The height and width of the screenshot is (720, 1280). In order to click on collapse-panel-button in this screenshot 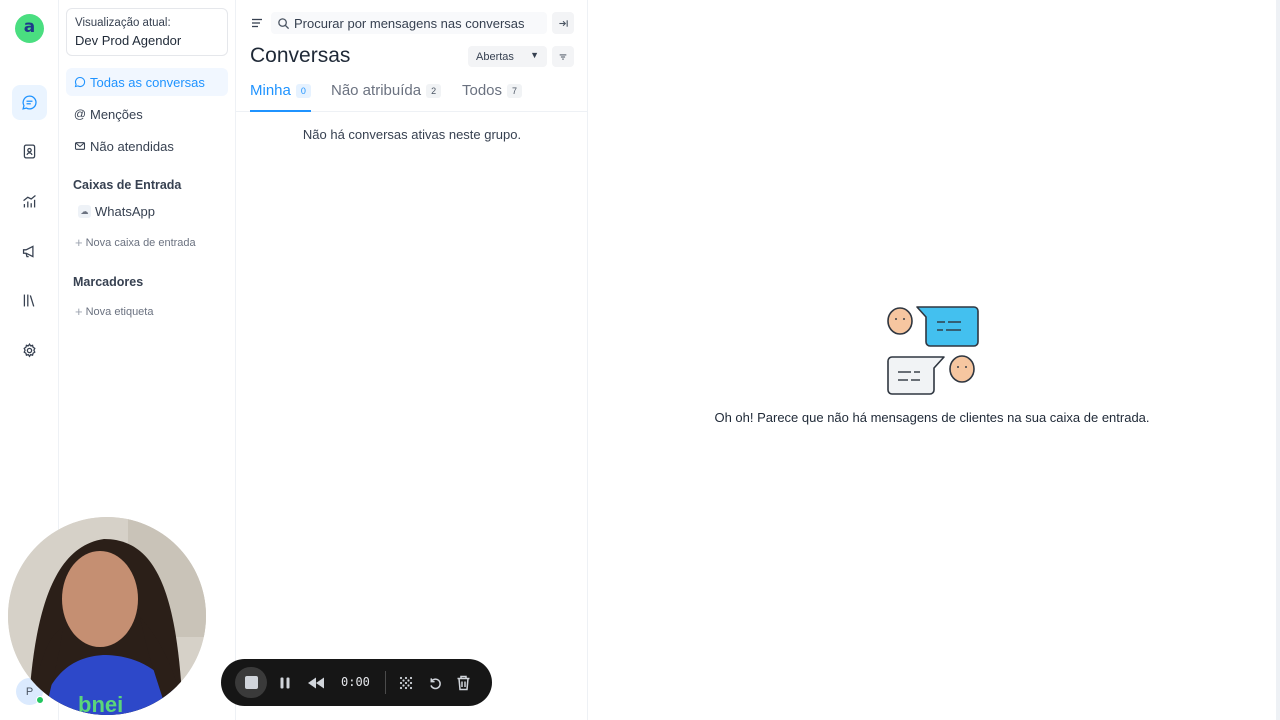, I will do `click(563, 23)`.